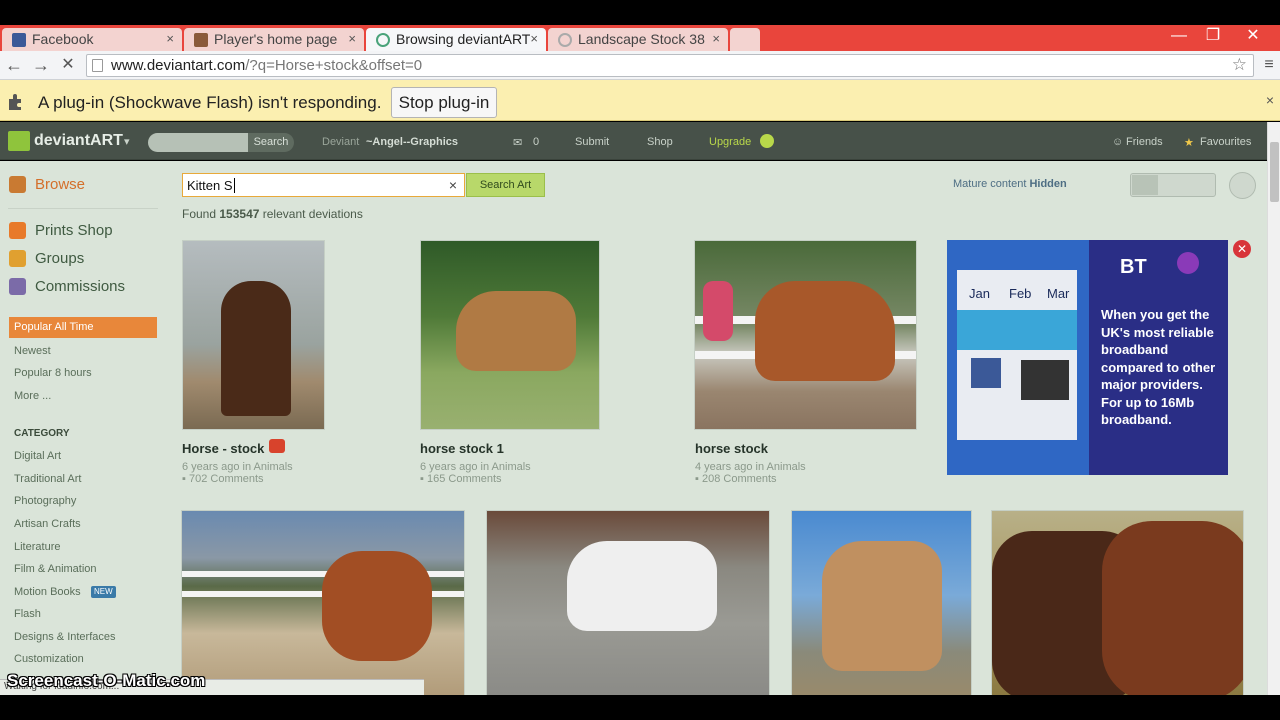  I want to click on forward-button: →, so click(41, 65).